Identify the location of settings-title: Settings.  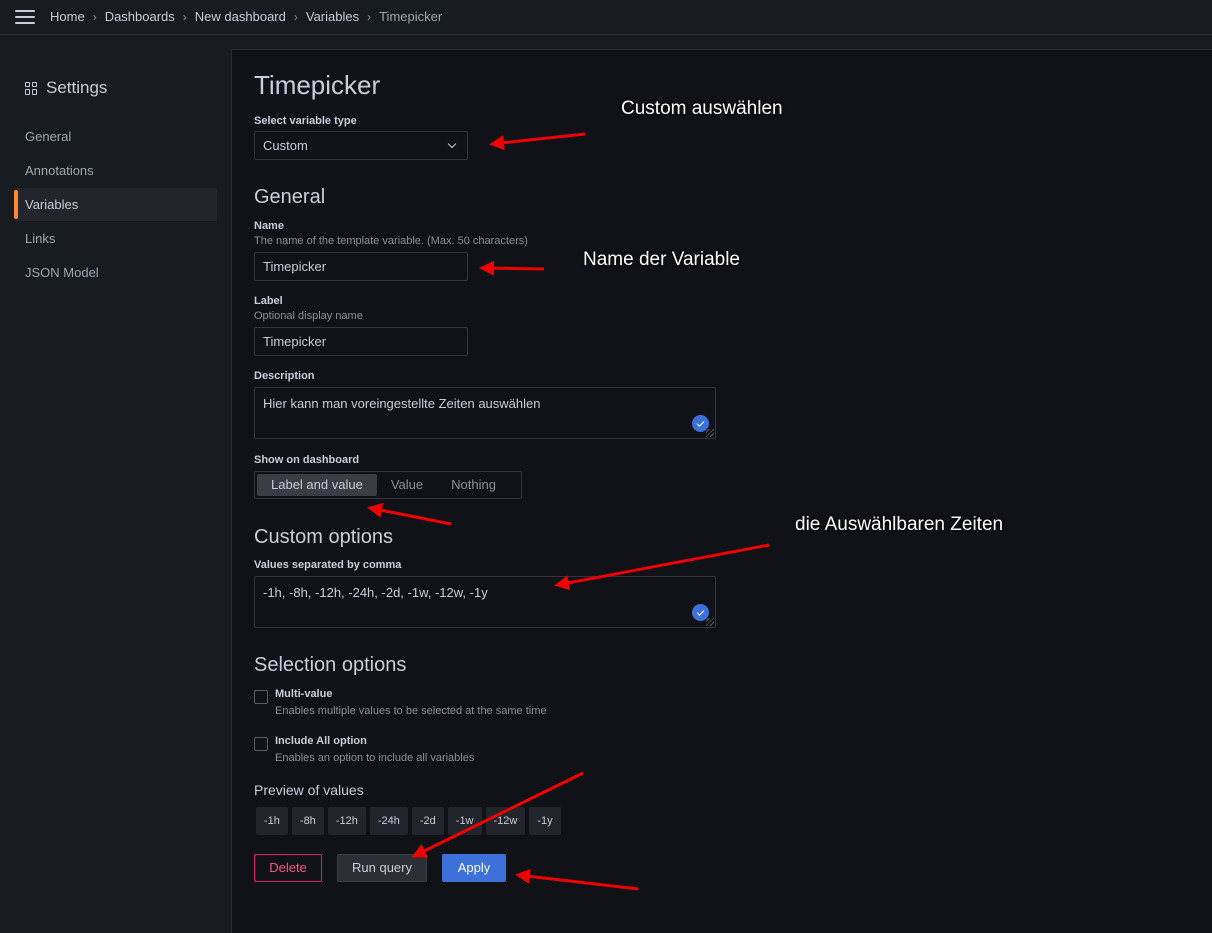
(66, 88).